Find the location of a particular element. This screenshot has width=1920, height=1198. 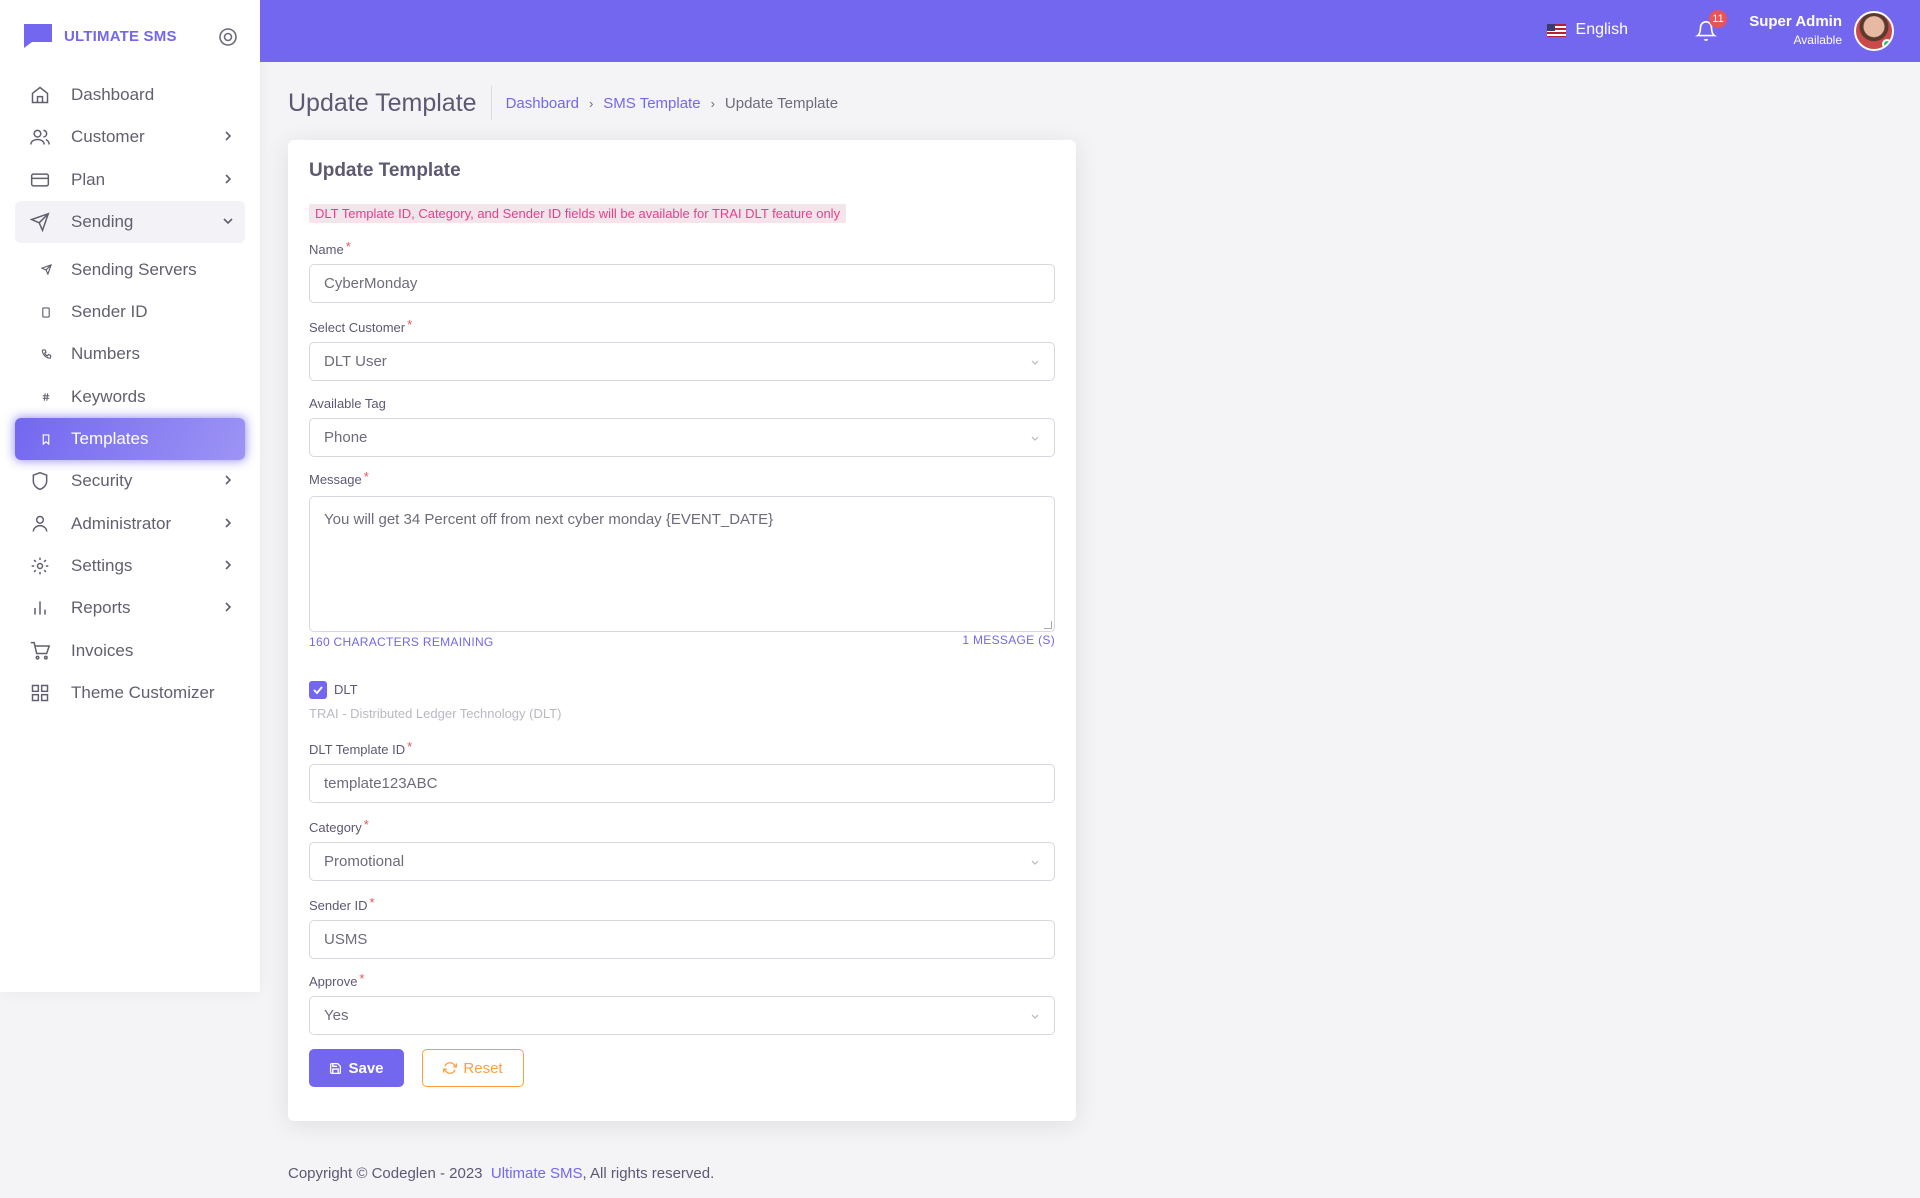

category-select: Promotional is located at coordinates (682, 861).